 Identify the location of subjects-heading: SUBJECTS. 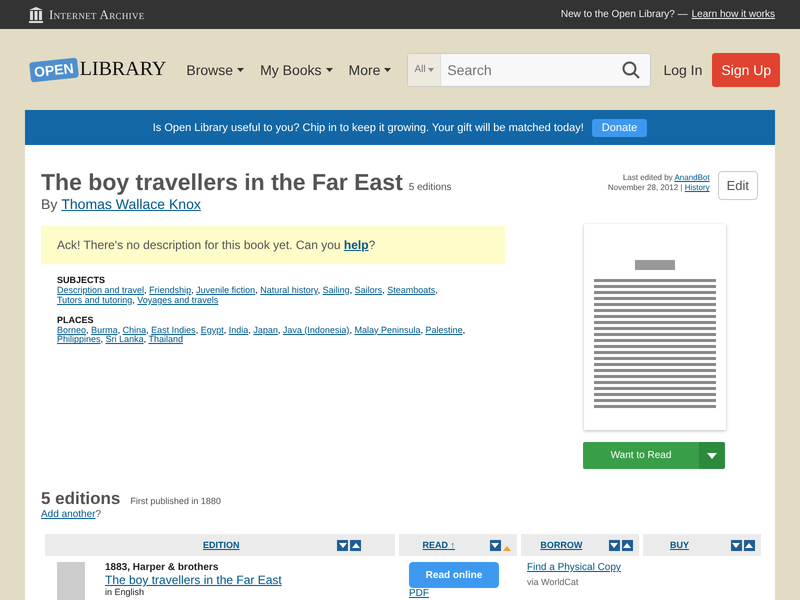
(81, 281).